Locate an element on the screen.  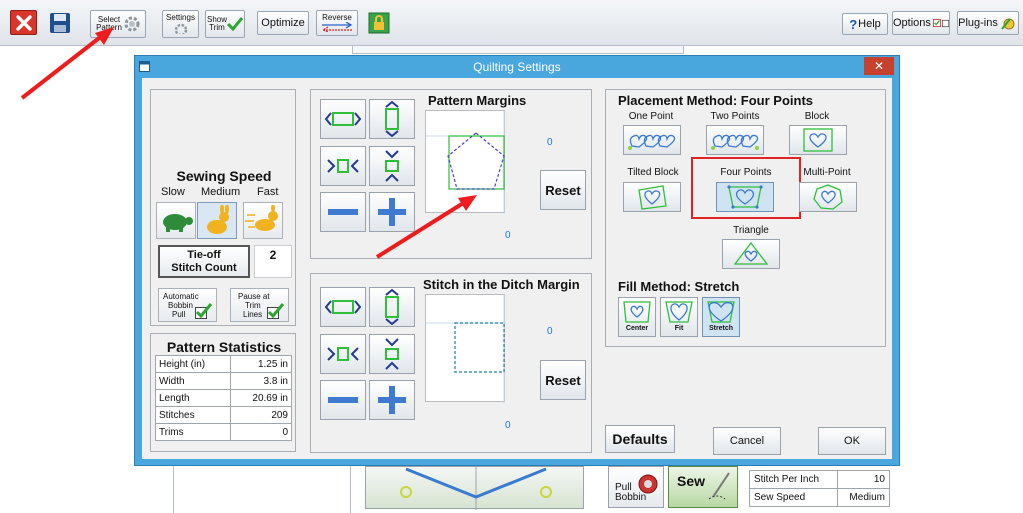
fill-stretch-button: Stretch is located at coordinates (721, 317).